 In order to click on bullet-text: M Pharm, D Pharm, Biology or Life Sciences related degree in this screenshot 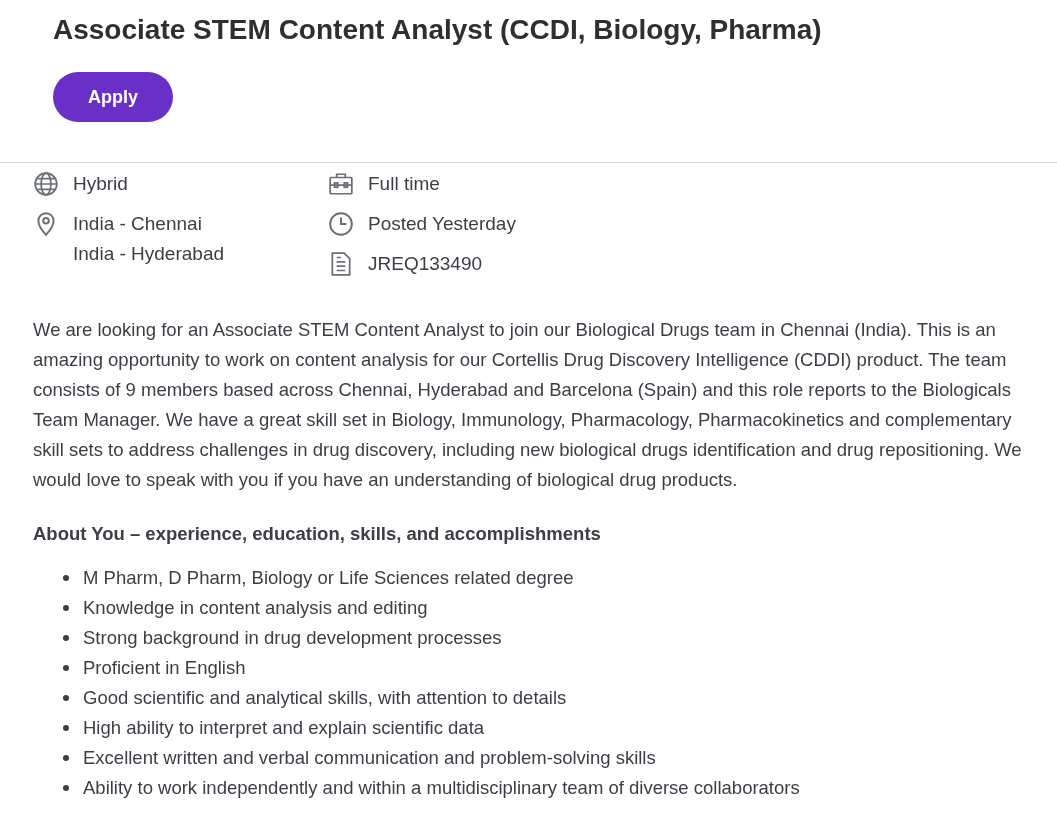, I will do `click(328, 578)`.